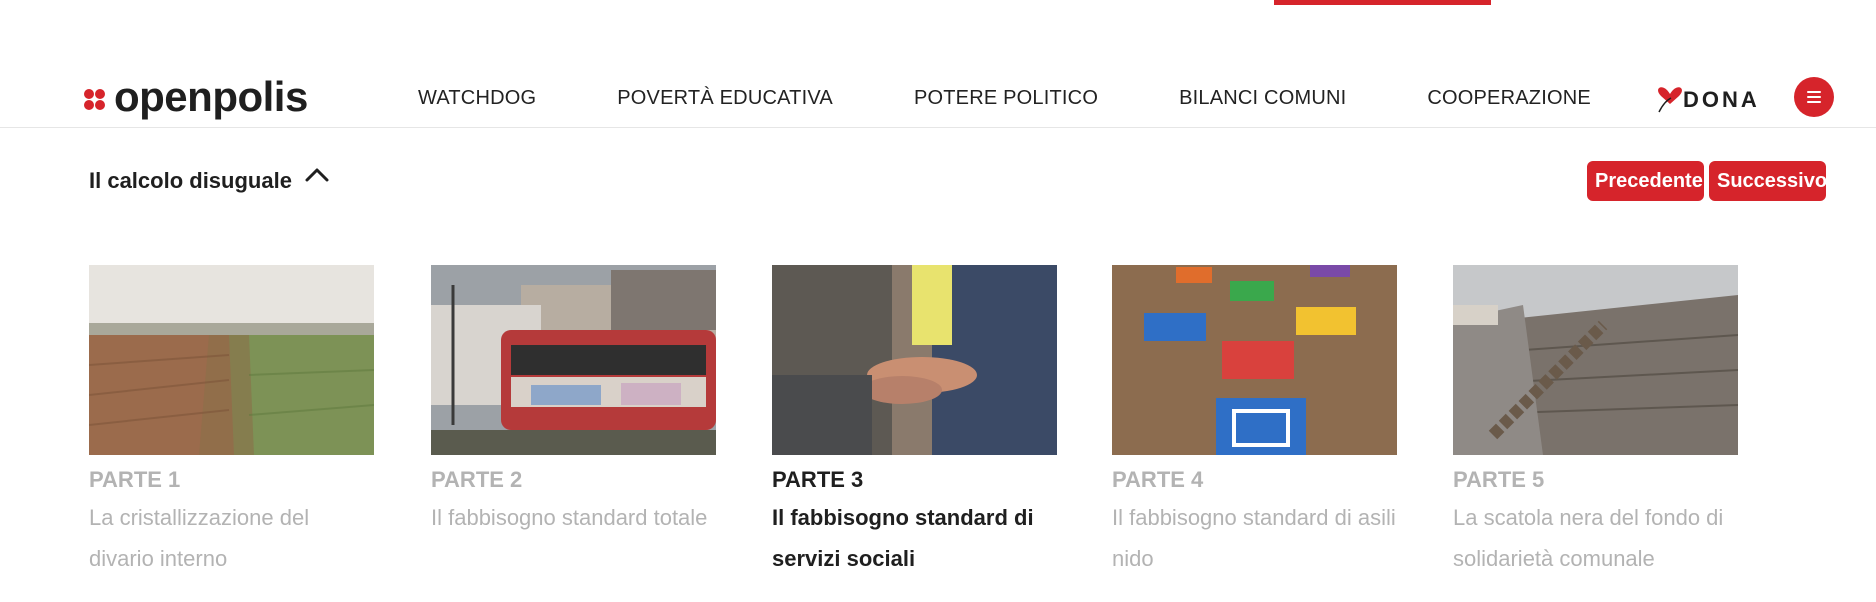 This screenshot has width=1876, height=602. I want to click on series-title: Il calcolo disuguale, so click(190, 180).